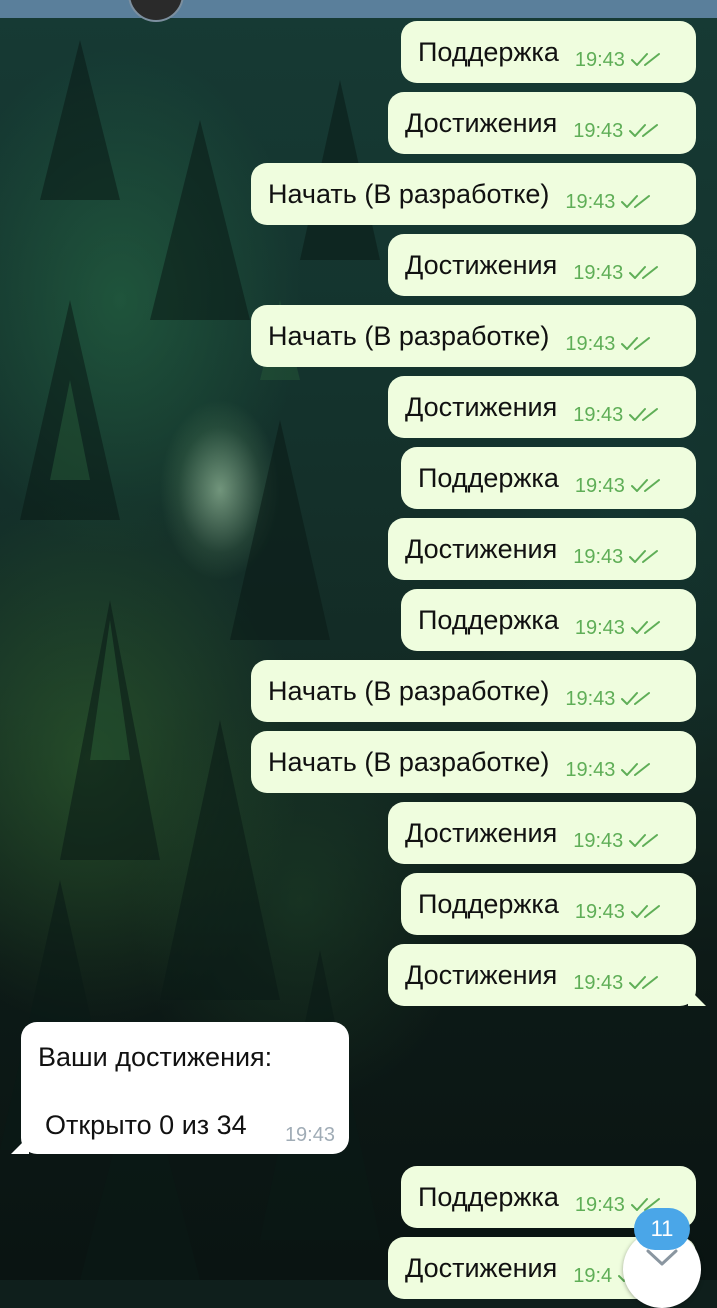 This screenshot has width=717, height=1308. What do you see at coordinates (662, 1229) in the screenshot?
I see `unread-count-badge: 11` at bounding box center [662, 1229].